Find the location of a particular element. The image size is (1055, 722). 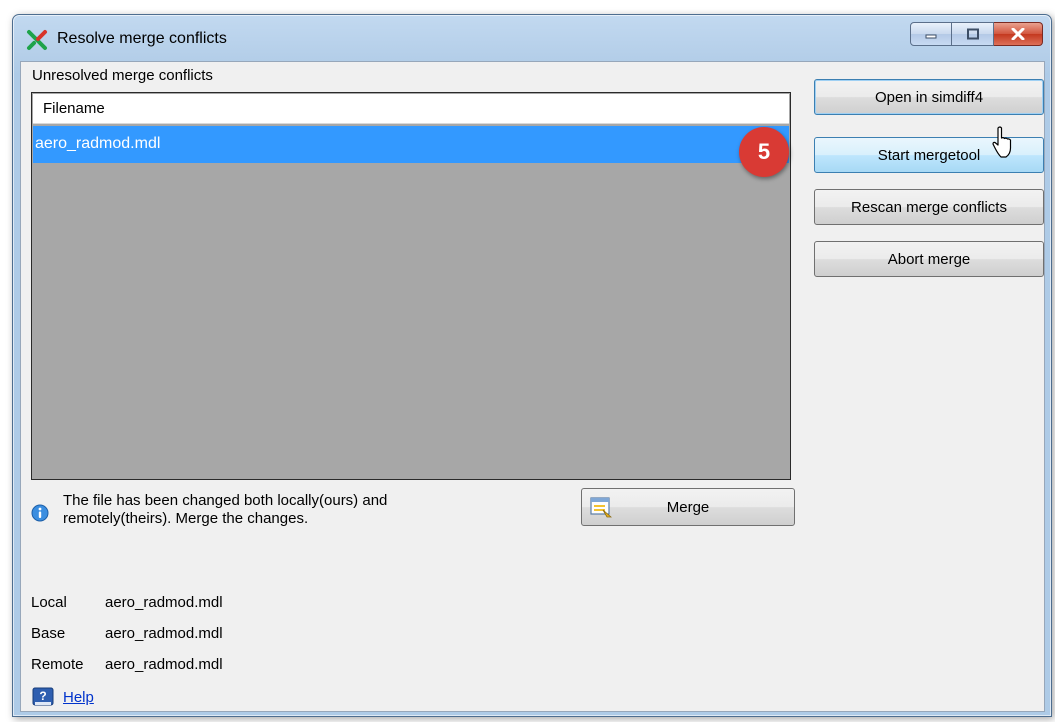

minimize-icon is located at coordinates (931, 36).